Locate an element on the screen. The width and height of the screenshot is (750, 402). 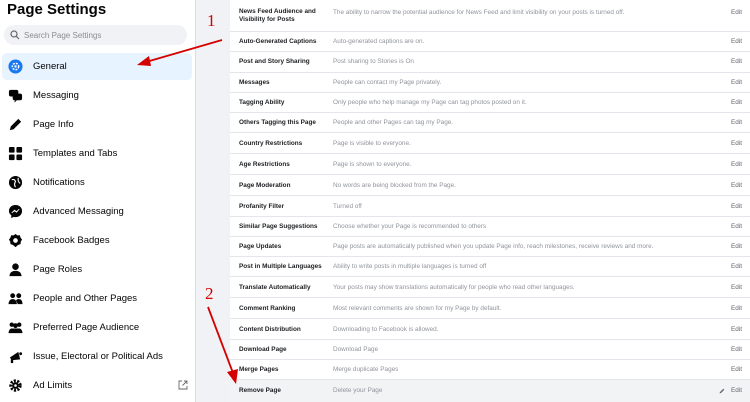
sidebar-item-label: Templates and Tabs is located at coordinates (75, 153).